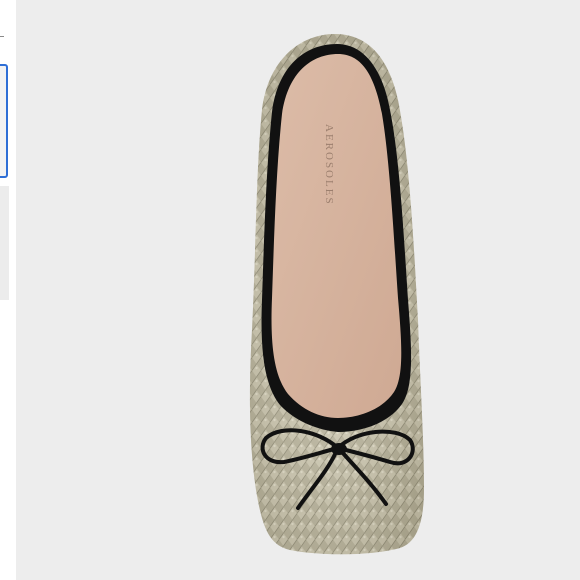  What do you see at coordinates (4, 243) in the screenshot?
I see `thumbnail-next` at bounding box center [4, 243].